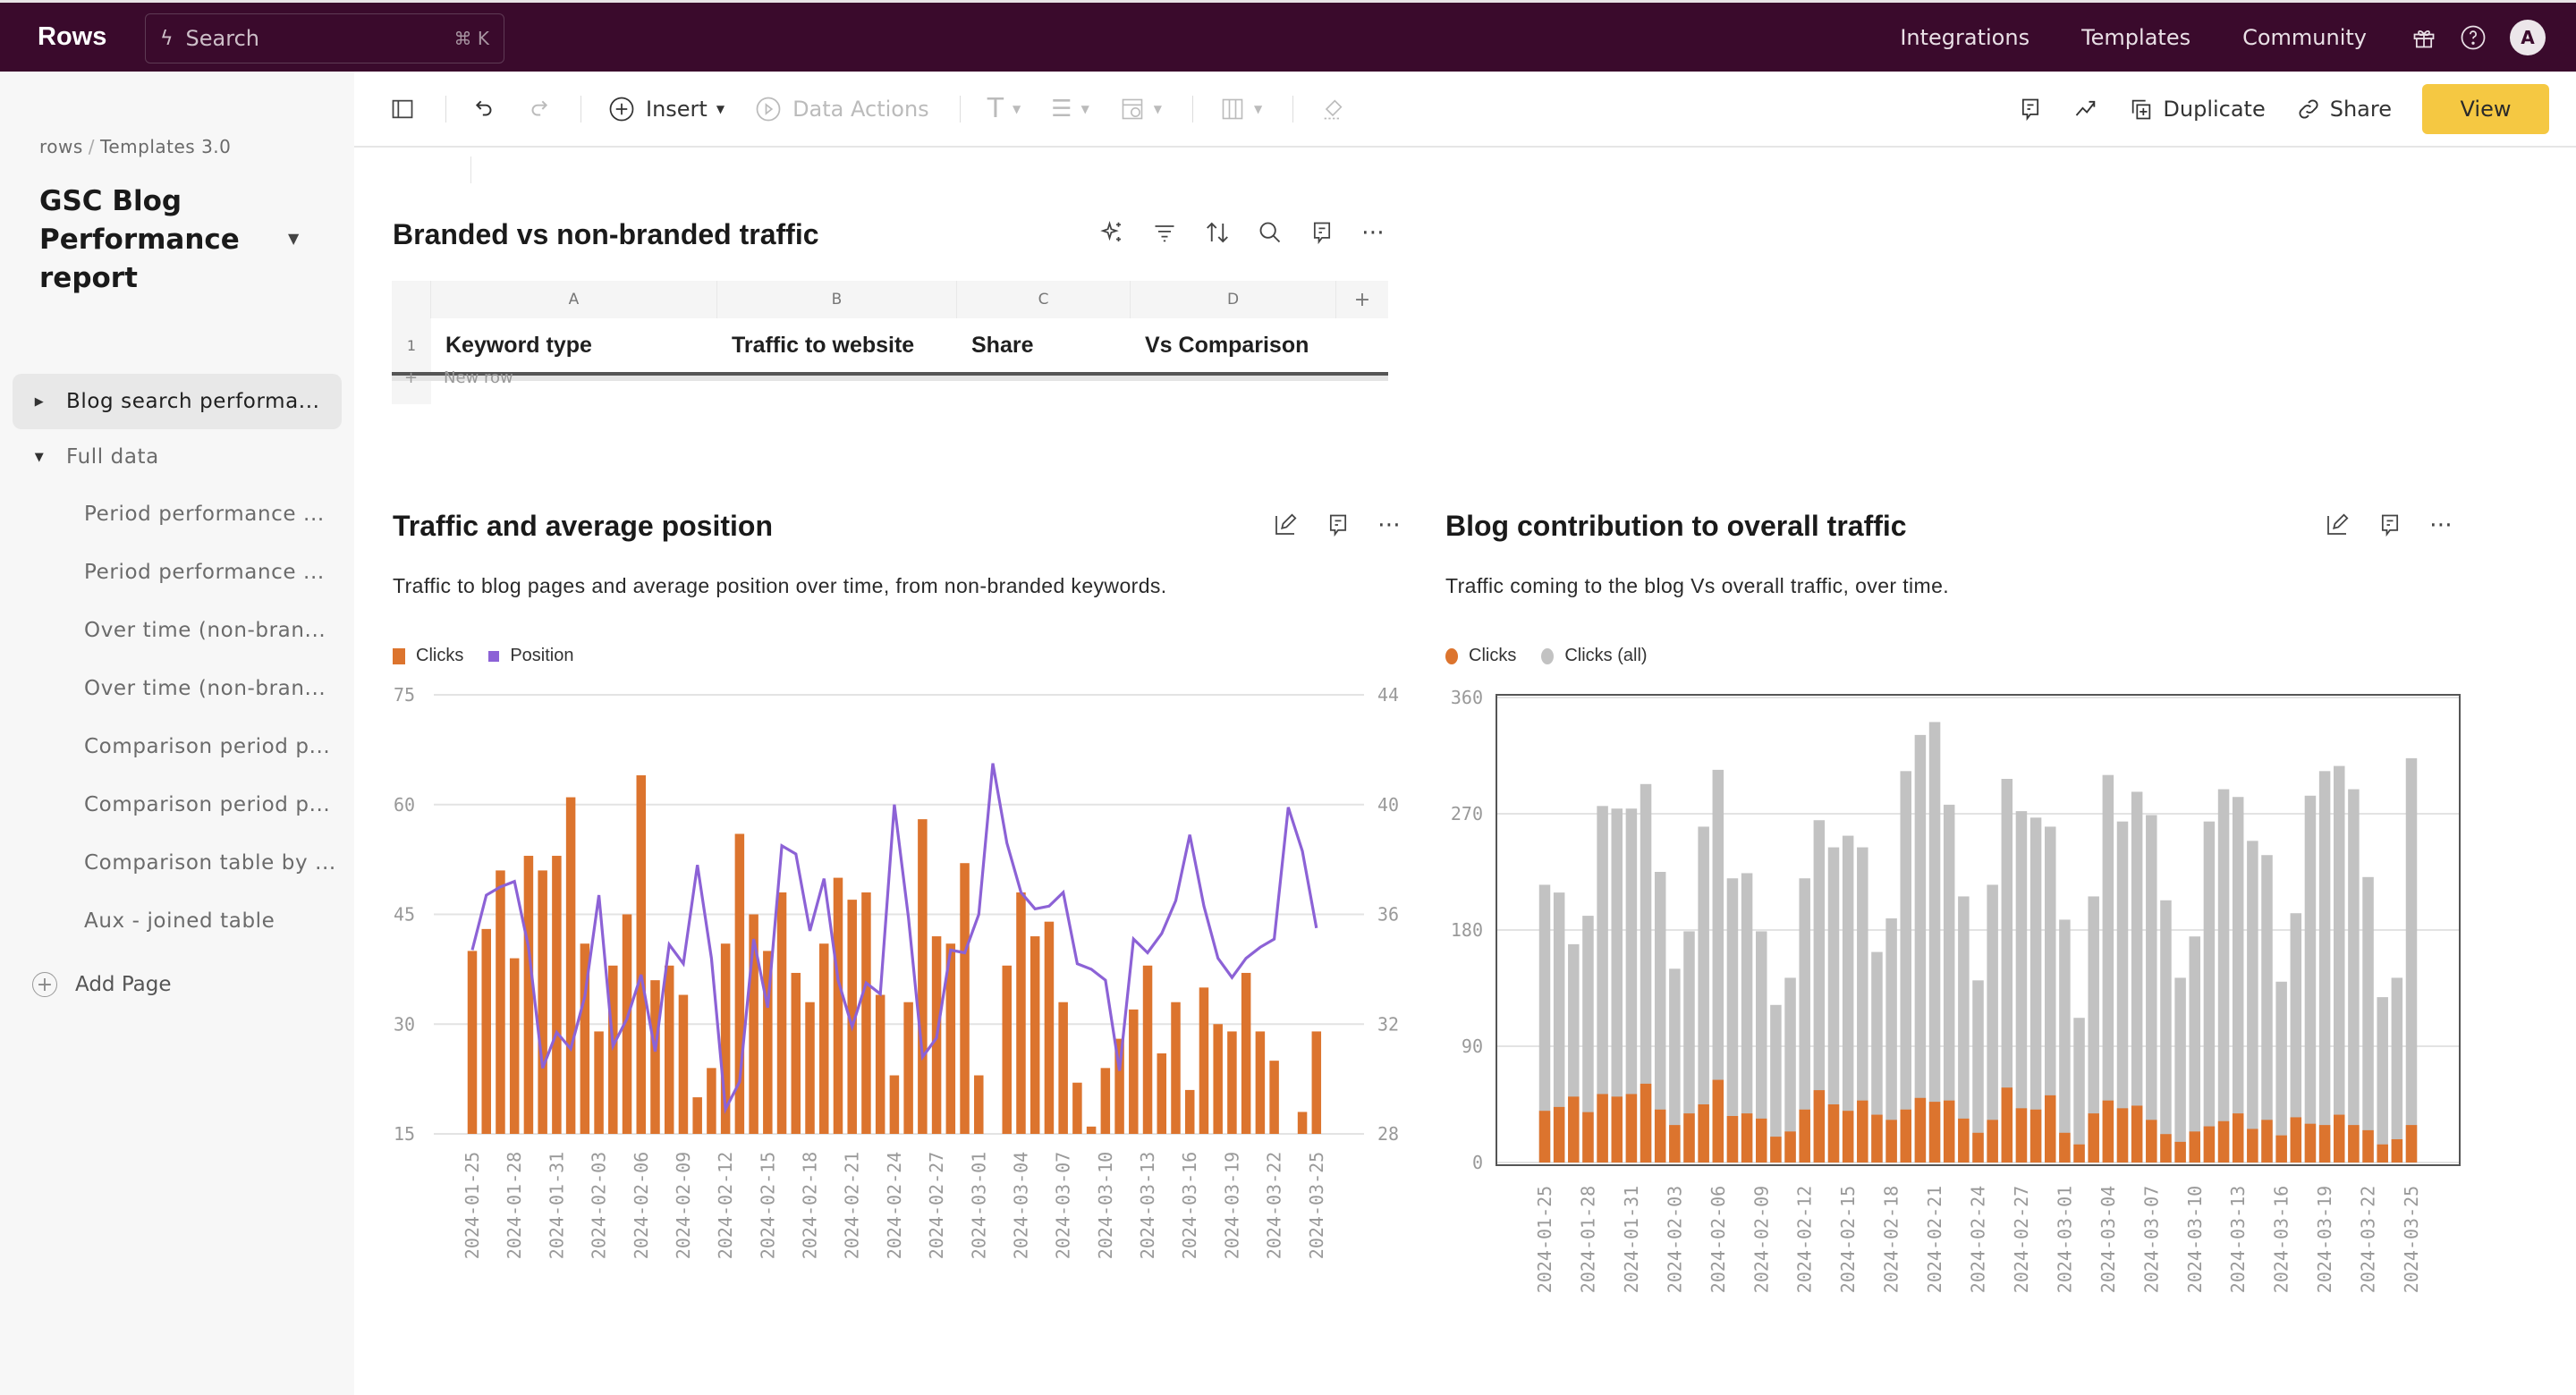  What do you see at coordinates (2030, 109) in the screenshot?
I see `comments-icon` at bounding box center [2030, 109].